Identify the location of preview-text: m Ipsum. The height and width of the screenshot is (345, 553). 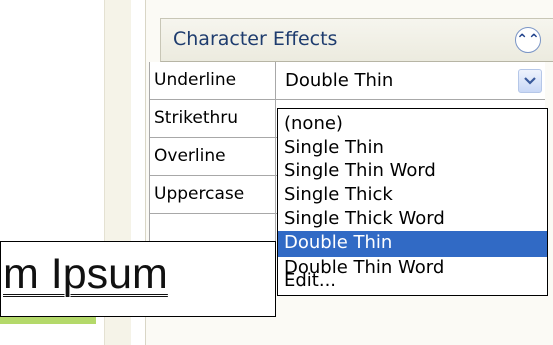
(85, 274).